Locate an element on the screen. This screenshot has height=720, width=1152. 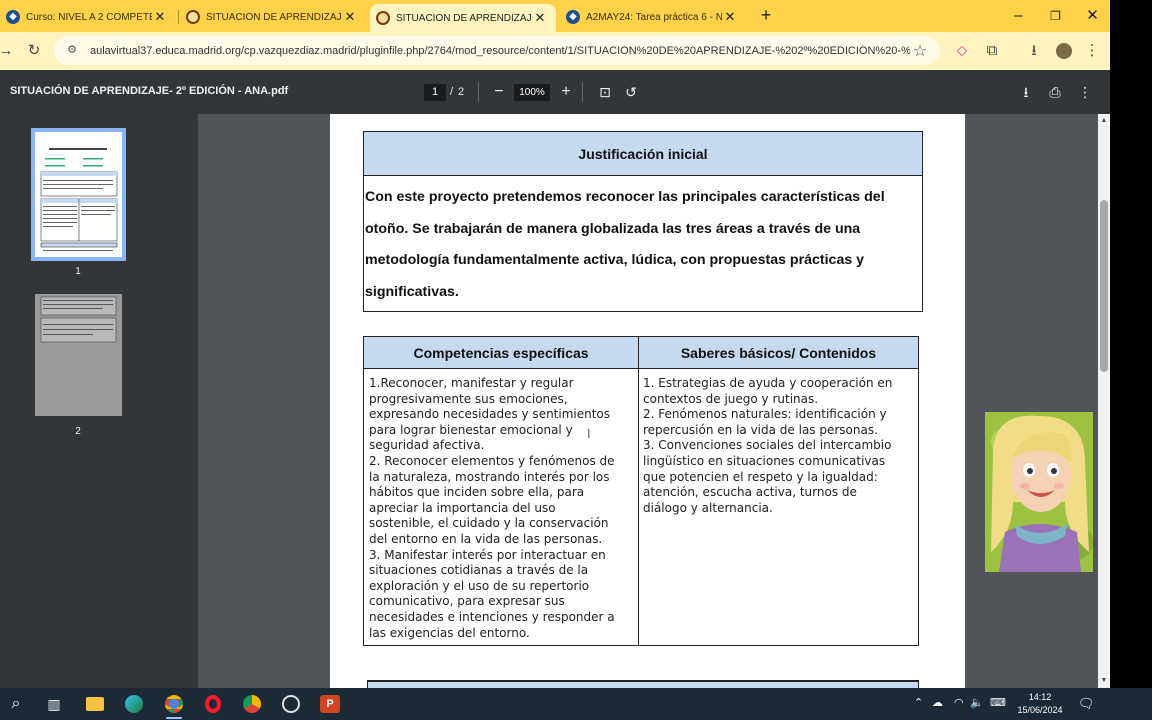
windows-taskbar: ⌕ ▥ P ⌃ ☁ ◠ 🔈 ⌨ 🗨 14:12 15/06/2024 is located at coordinates (576, 704).